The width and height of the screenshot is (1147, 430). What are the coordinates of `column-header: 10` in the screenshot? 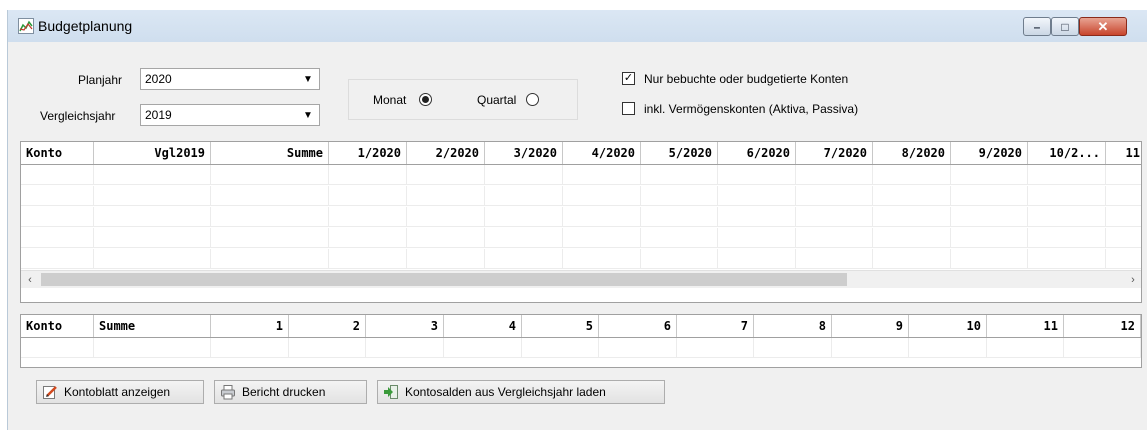 It's located at (948, 326).